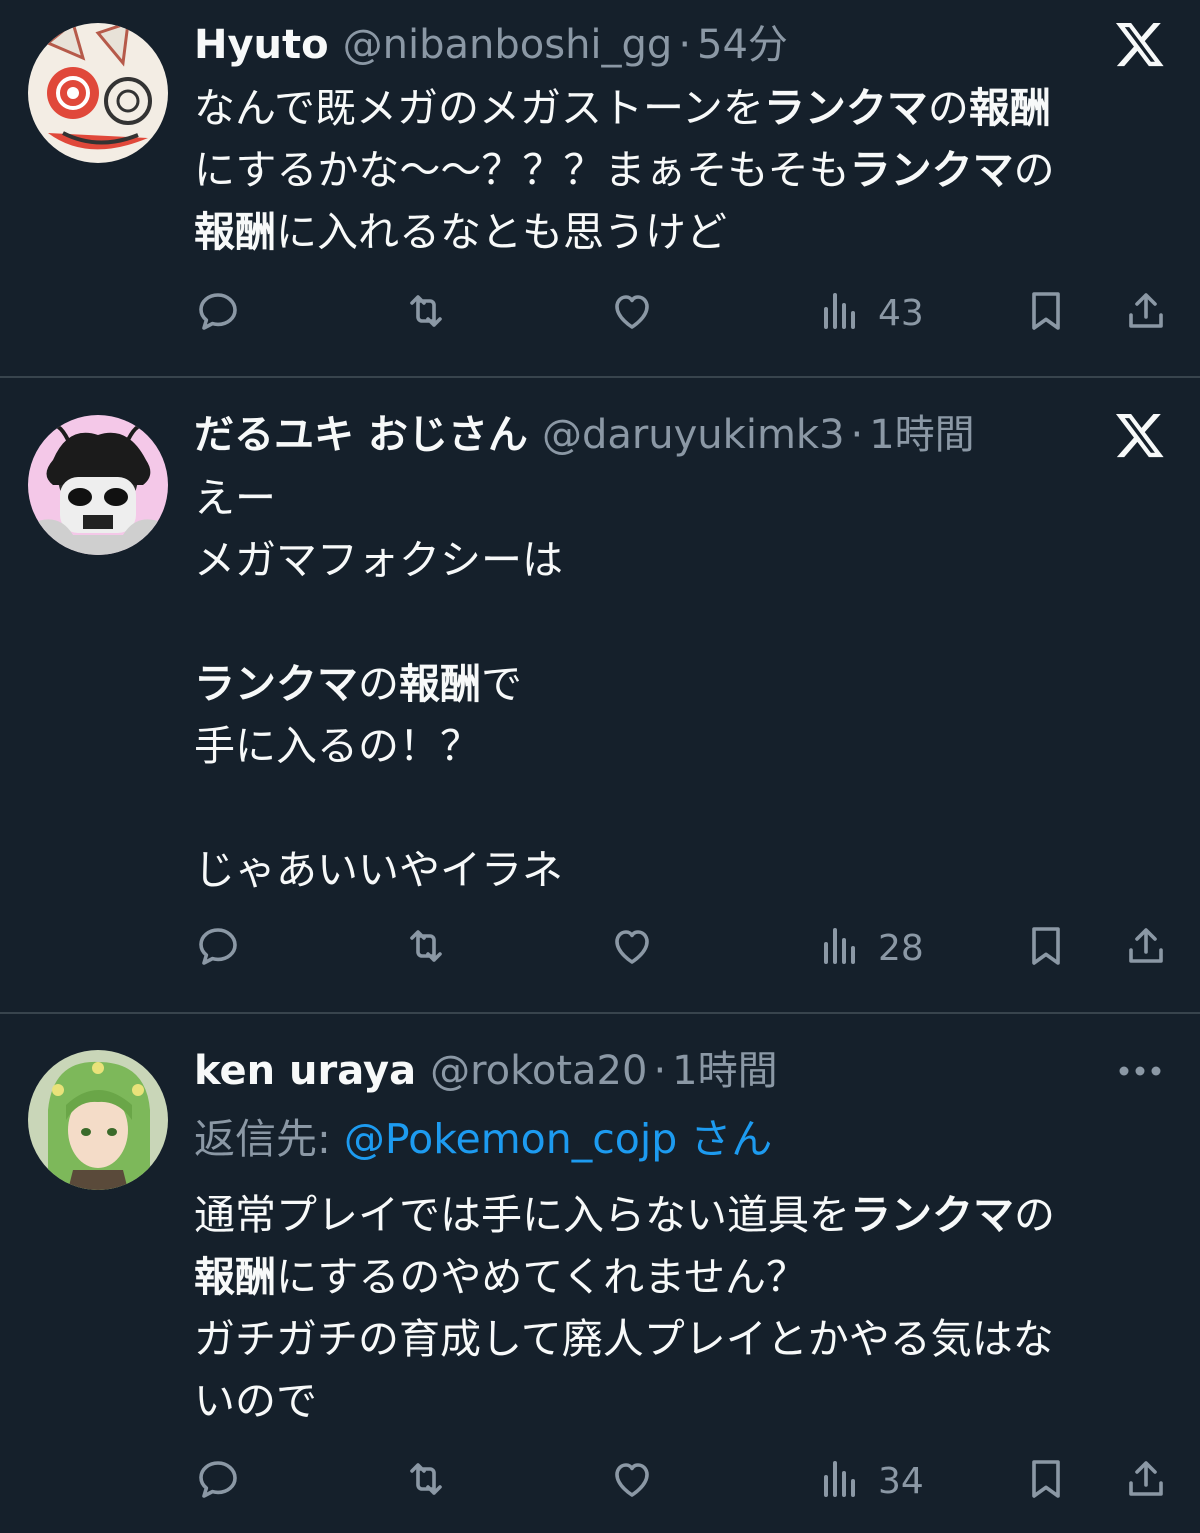  I want to click on text-segment: じゃあいいやイラネ, so click(378, 870).